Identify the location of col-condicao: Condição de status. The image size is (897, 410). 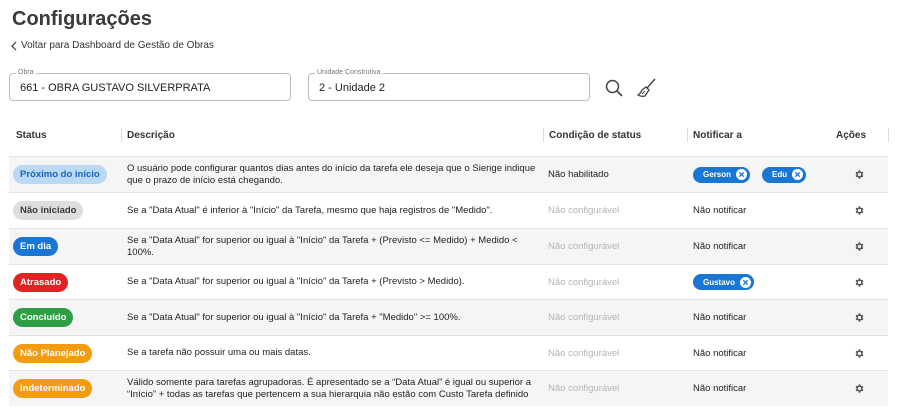
(595, 135).